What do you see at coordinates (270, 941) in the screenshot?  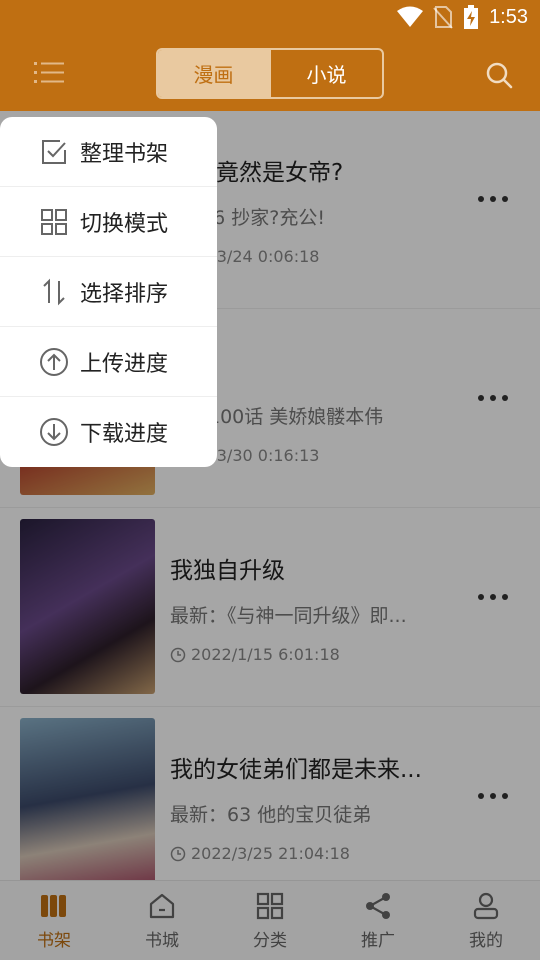 I see `nav-category-label: 分类` at bounding box center [270, 941].